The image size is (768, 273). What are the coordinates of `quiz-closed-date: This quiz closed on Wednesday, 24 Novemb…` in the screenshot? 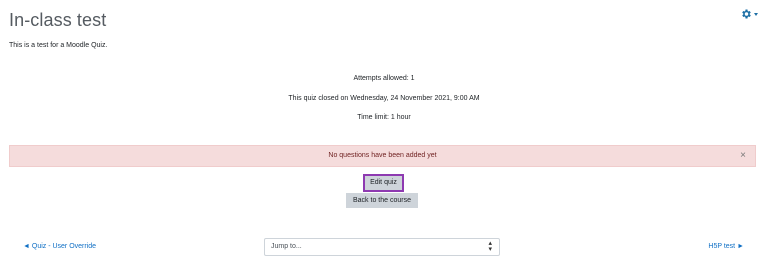 It's located at (384, 98).